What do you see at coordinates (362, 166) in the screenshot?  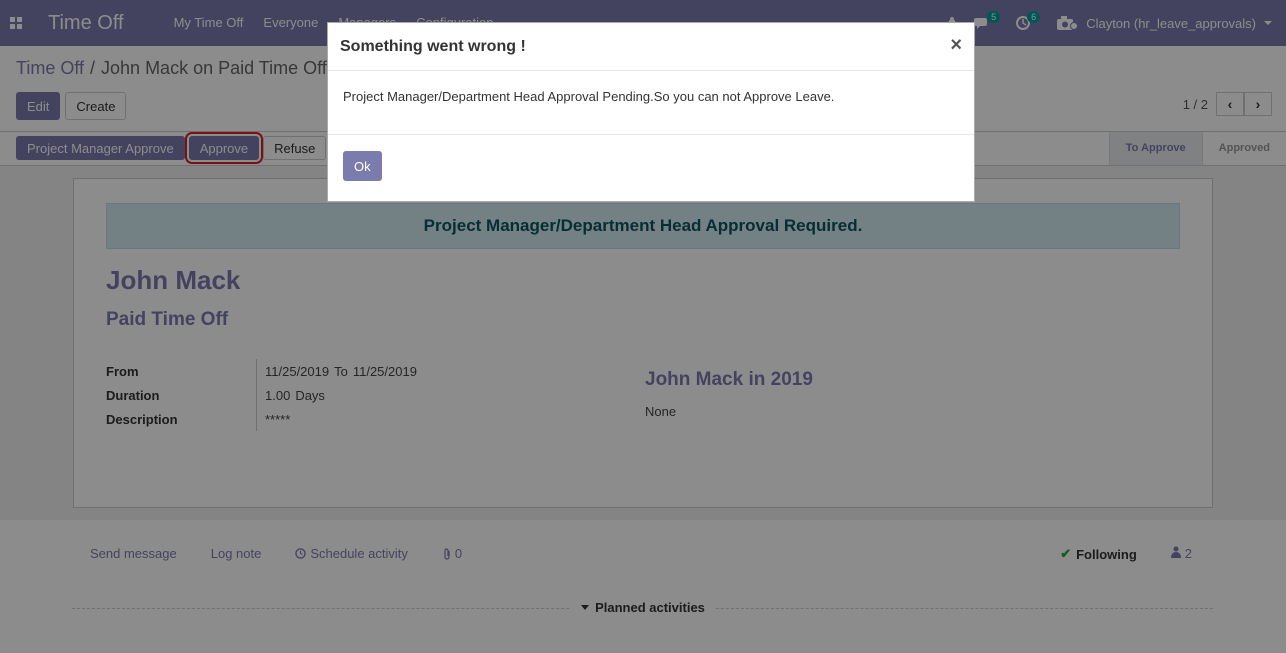 I see `ok-button: Ok` at bounding box center [362, 166].